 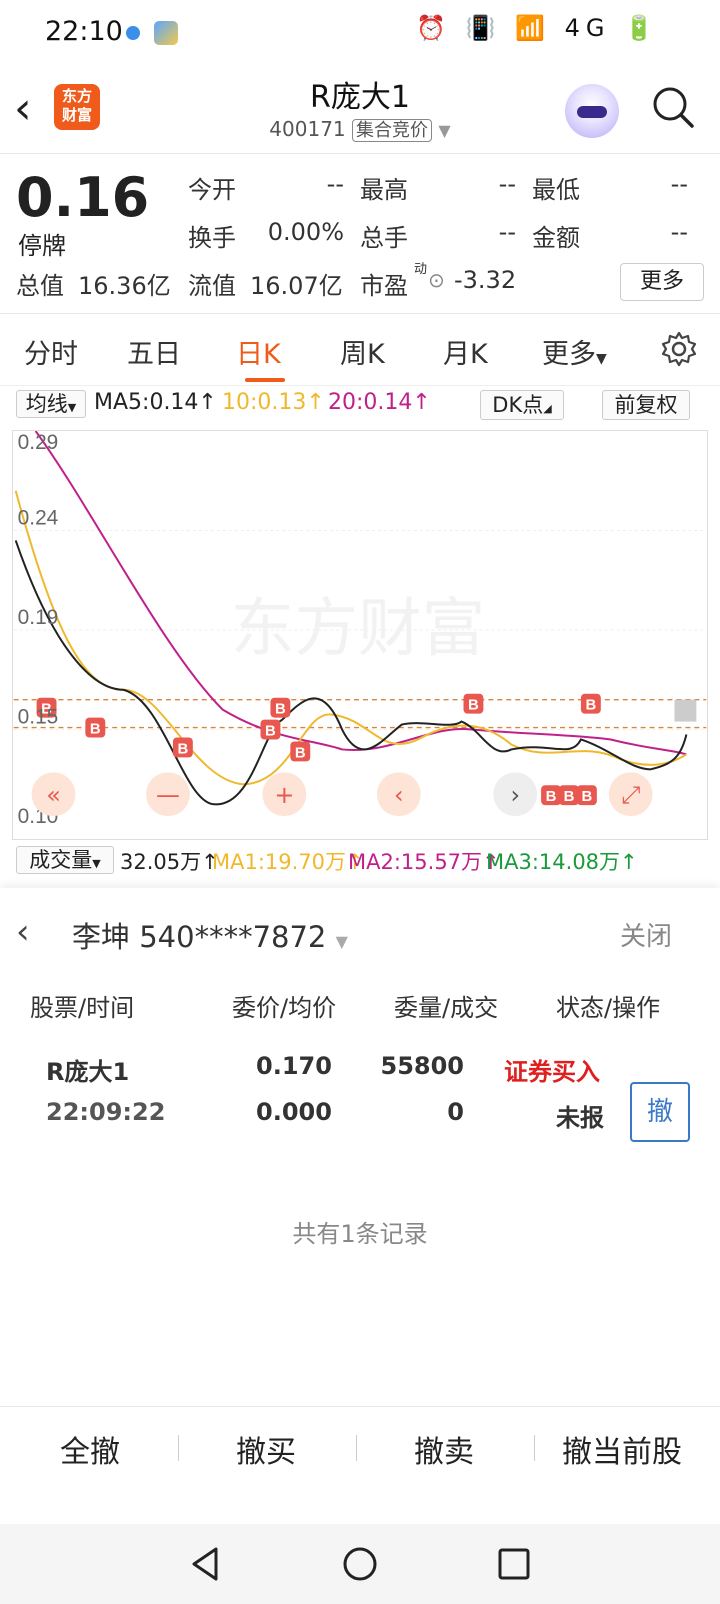 I want to click on col-status-action: 状态/操作, so click(x=608, y=1008).